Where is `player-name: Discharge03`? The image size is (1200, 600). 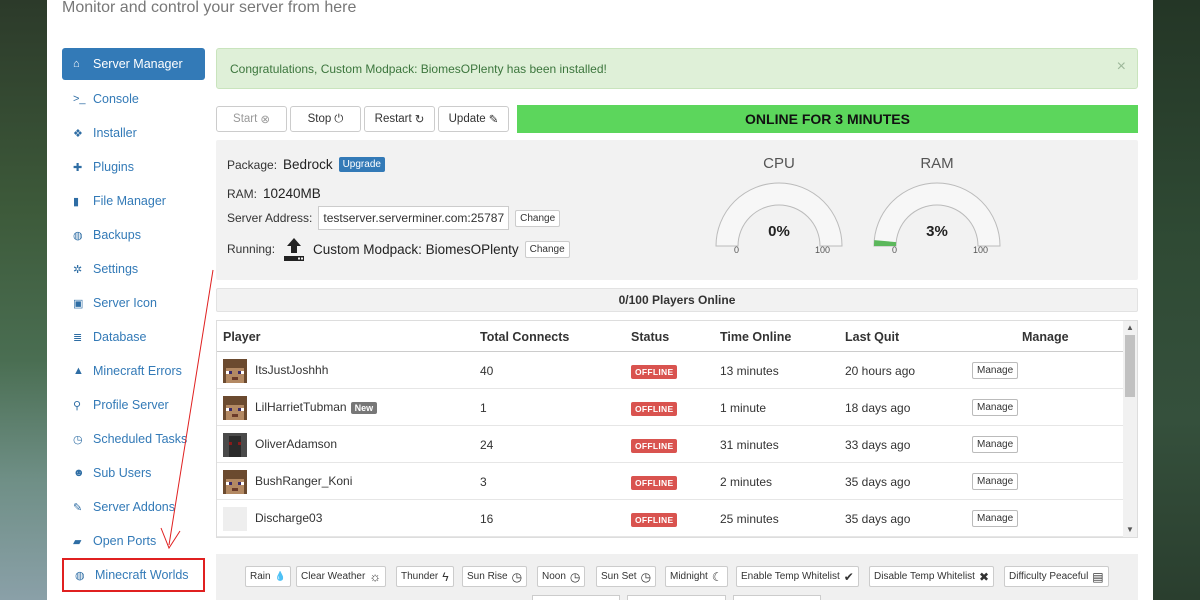 player-name: Discharge03 is located at coordinates (289, 518).